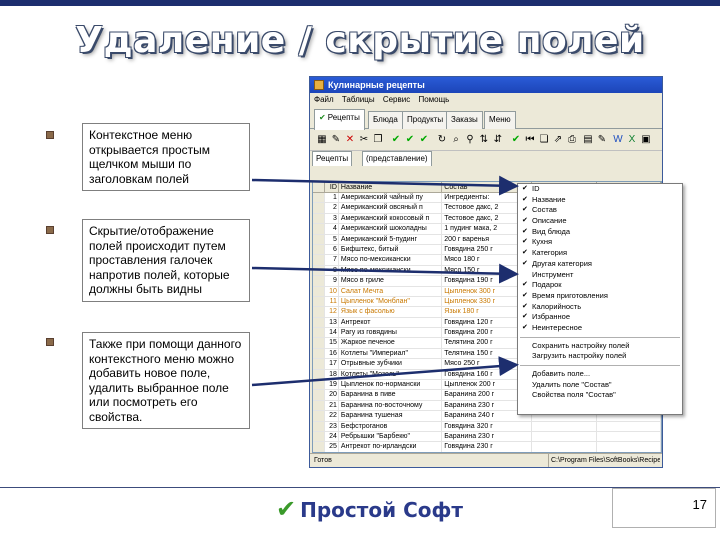 The image size is (720, 540). What do you see at coordinates (332, 353) in the screenshot?
I see `cell-id: 16` at bounding box center [332, 353].